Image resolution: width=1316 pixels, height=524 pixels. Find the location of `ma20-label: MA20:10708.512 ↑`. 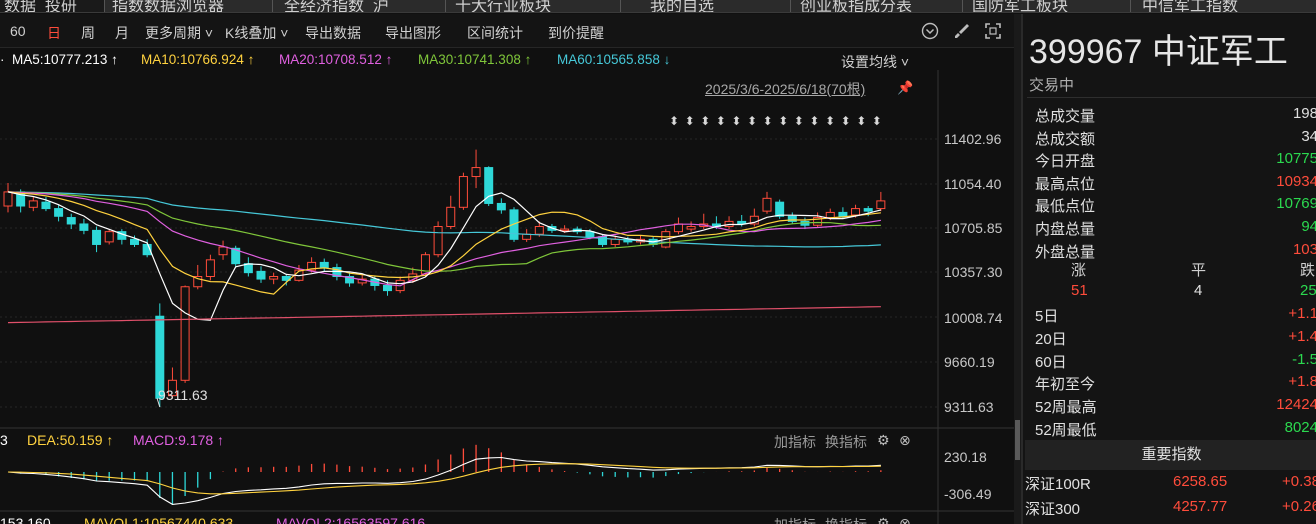

ma20-label: MA20:10708.512 ↑ is located at coordinates (336, 59).